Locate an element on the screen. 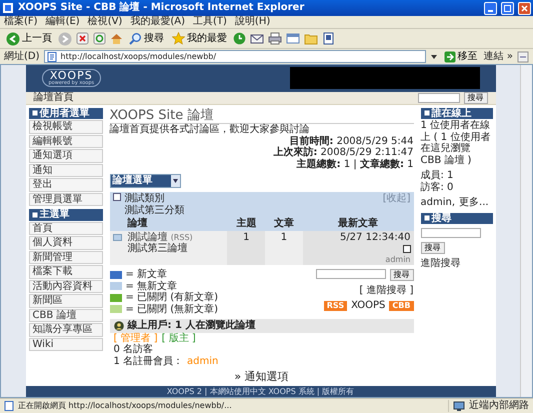 The image size is (533, 413). breadcrumb-link: 論壇首頁 is located at coordinates (54, 98).